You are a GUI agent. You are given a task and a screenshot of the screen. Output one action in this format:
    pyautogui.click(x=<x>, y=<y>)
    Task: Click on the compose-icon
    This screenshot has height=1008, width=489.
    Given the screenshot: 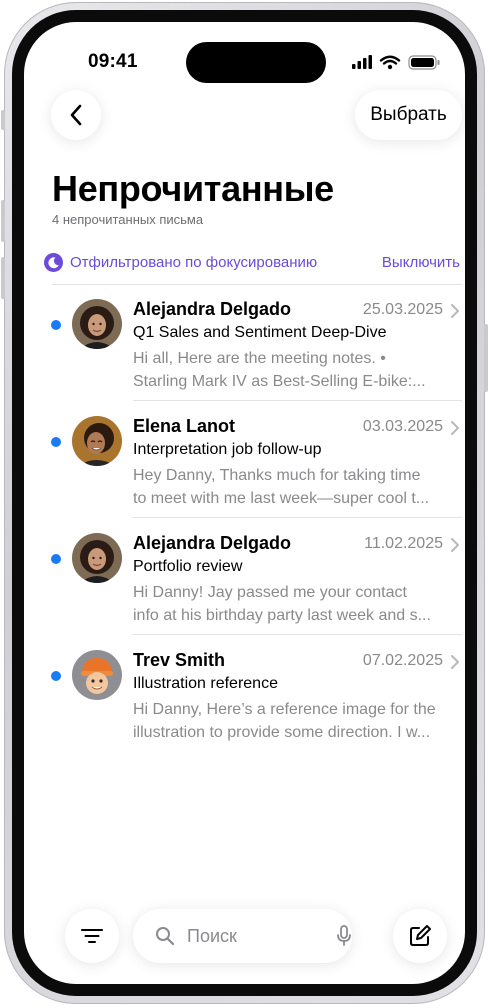 What is the action you would take?
    pyautogui.click(x=420, y=935)
    